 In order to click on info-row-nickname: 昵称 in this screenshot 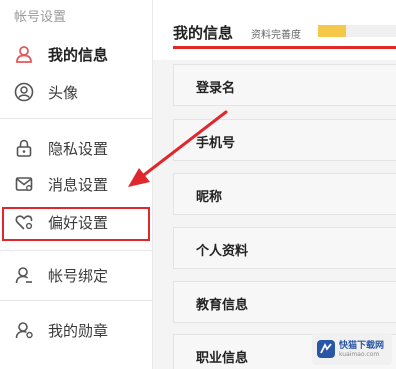, I will do `click(284, 194)`.